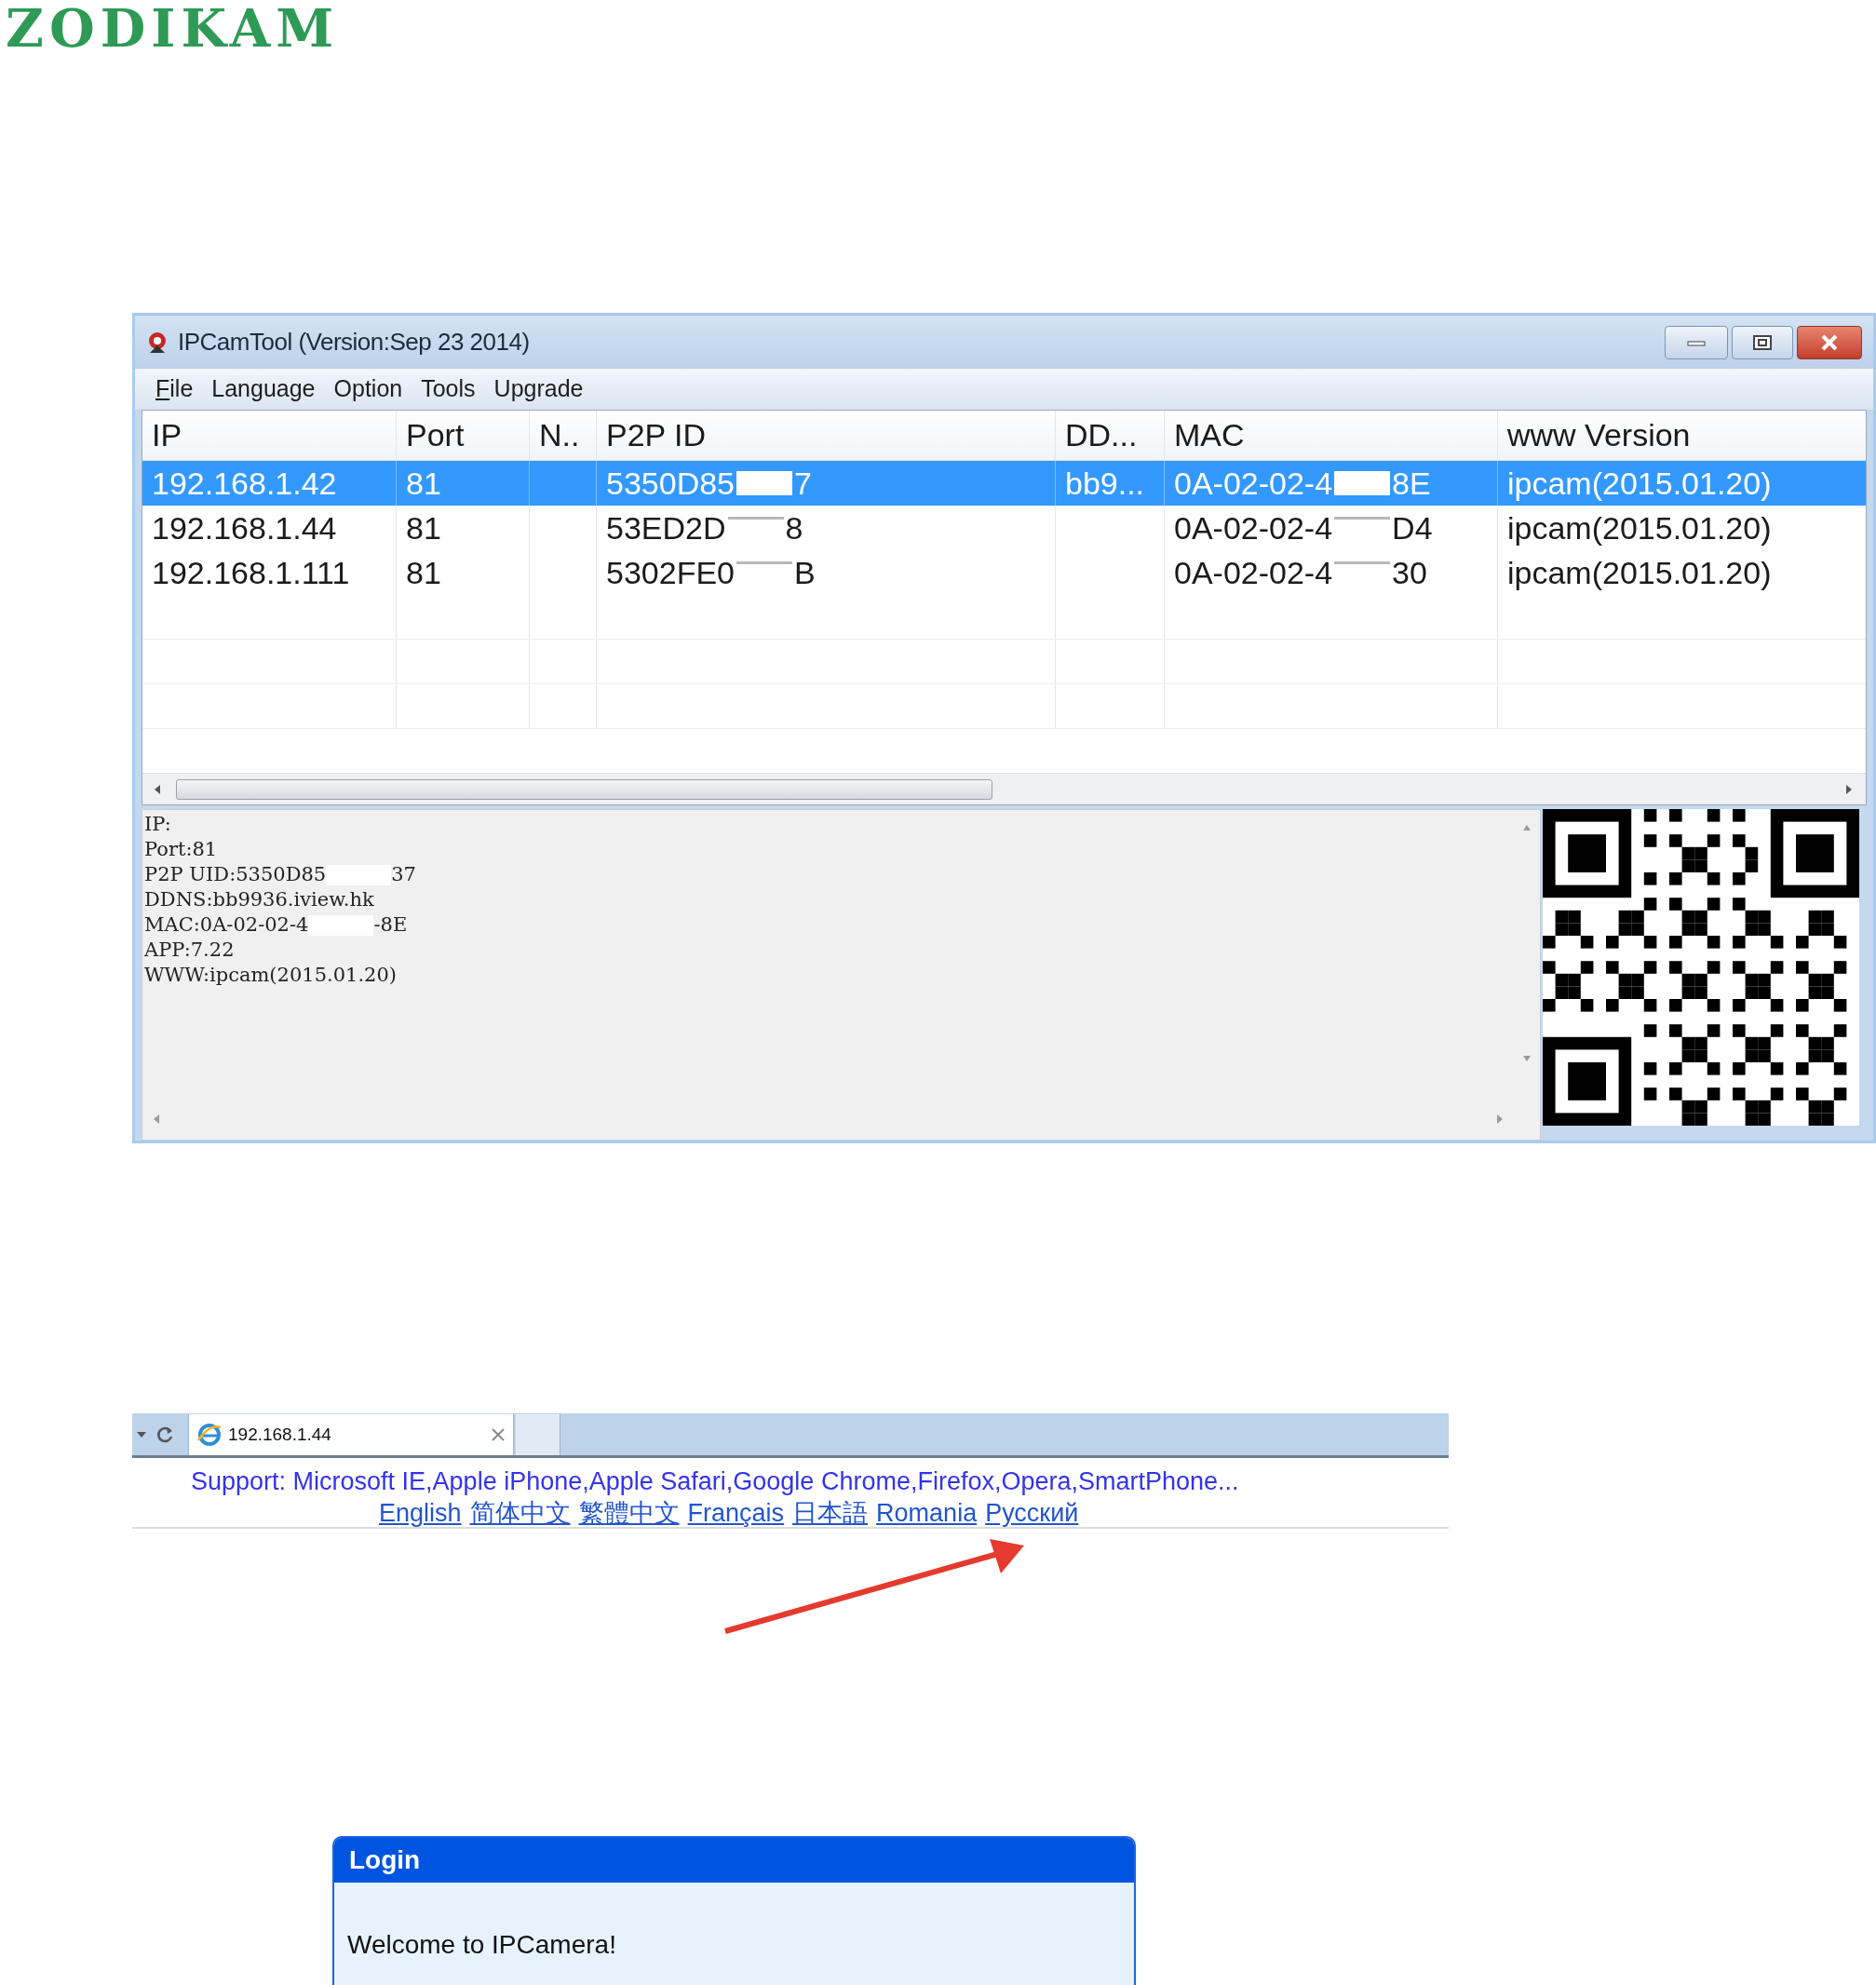 The image size is (1876, 1985). What do you see at coordinates (803, 484) in the screenshot?
I see `table-cell-text: 7` at bounding box center [803, 484].